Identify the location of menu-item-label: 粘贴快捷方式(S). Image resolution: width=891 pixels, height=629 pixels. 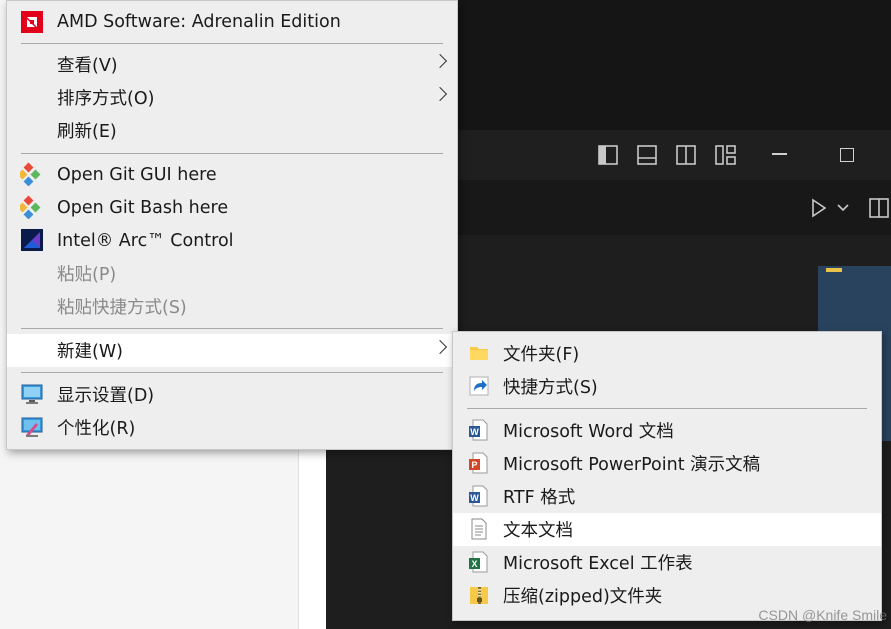
(122, 308).